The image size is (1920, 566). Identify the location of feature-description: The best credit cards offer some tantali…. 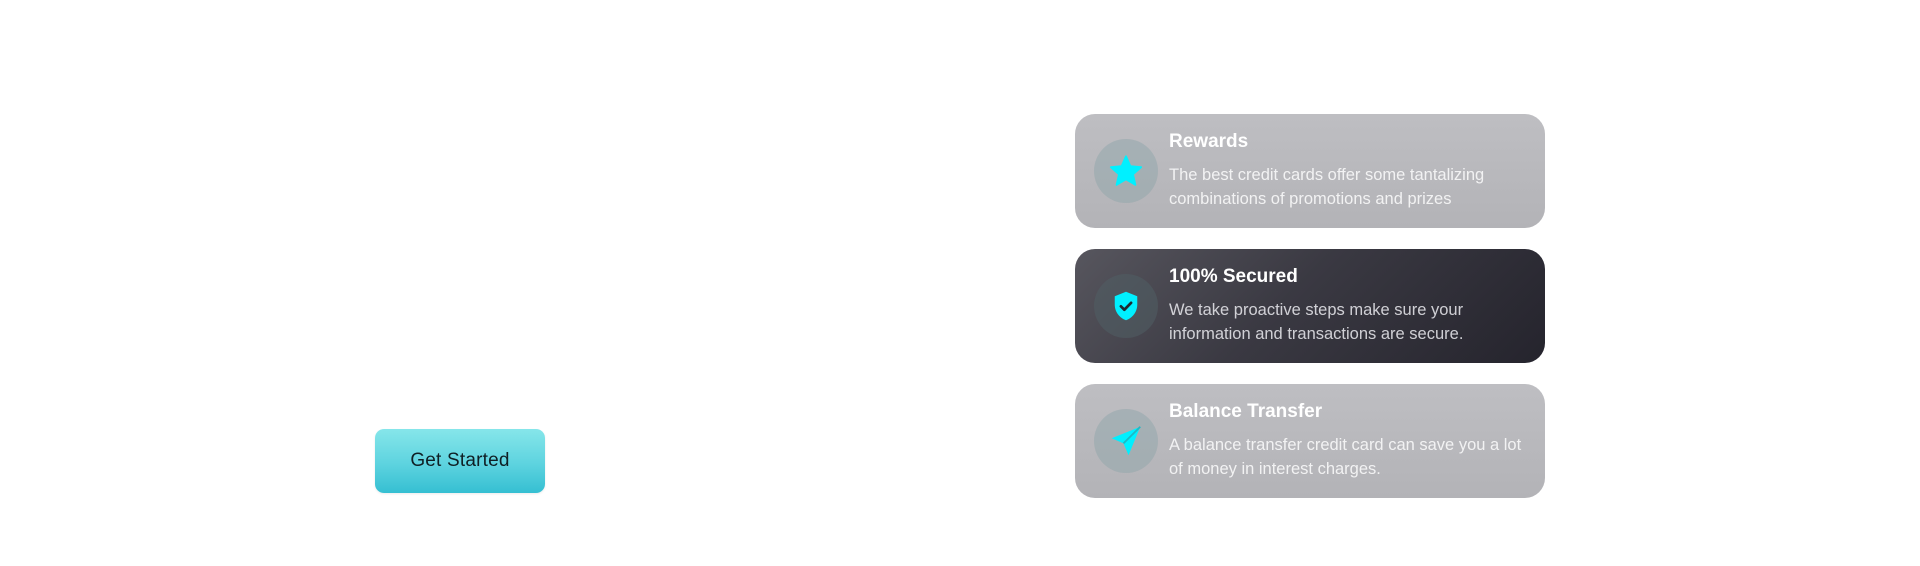
(1327, 187).